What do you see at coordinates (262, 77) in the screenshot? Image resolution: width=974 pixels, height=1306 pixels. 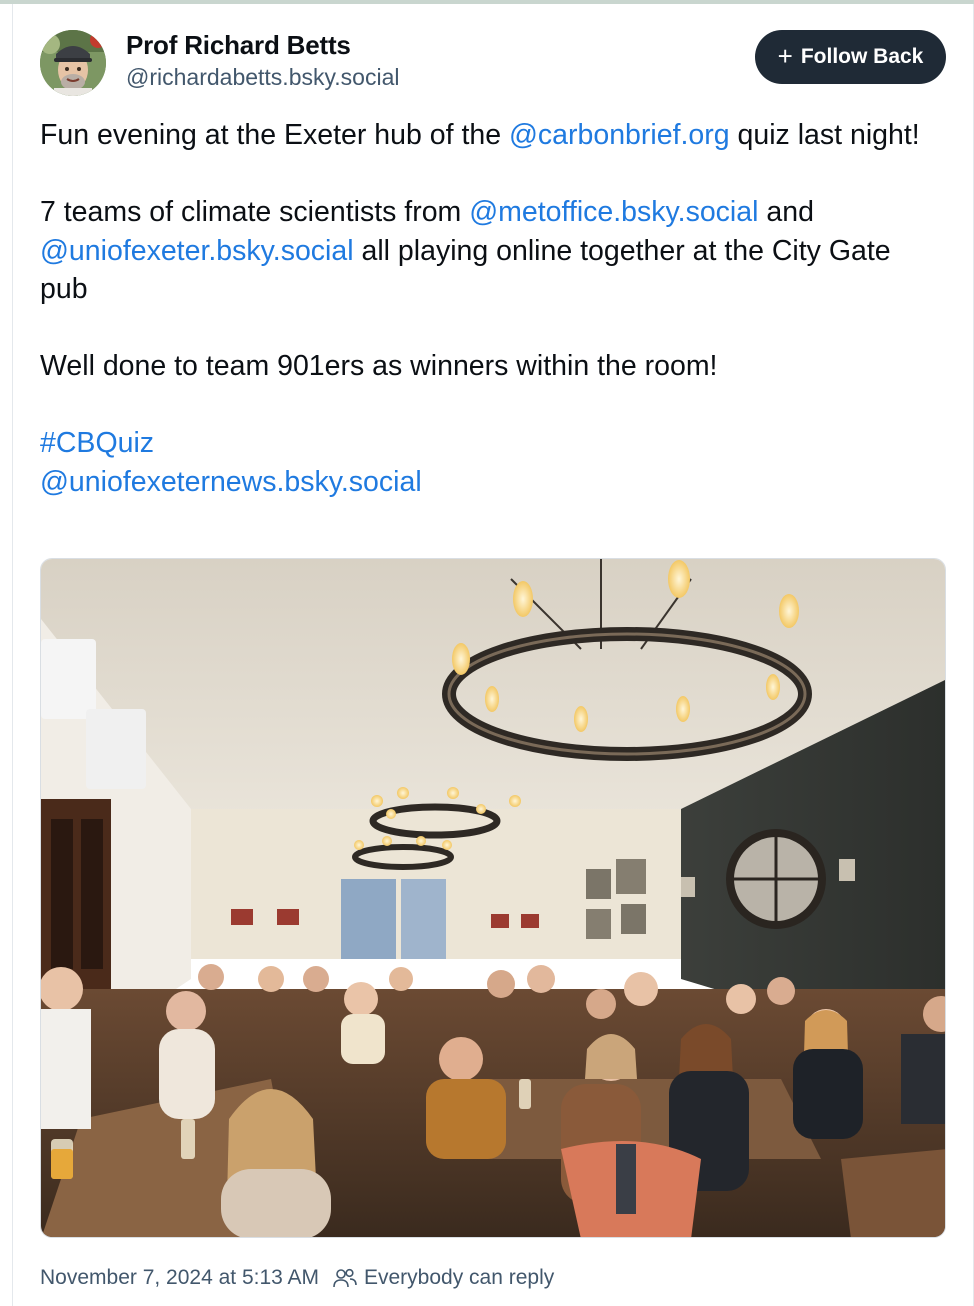 I see `author-handle: @richardabetts.bsky.social` at bounding box center [262, 77].